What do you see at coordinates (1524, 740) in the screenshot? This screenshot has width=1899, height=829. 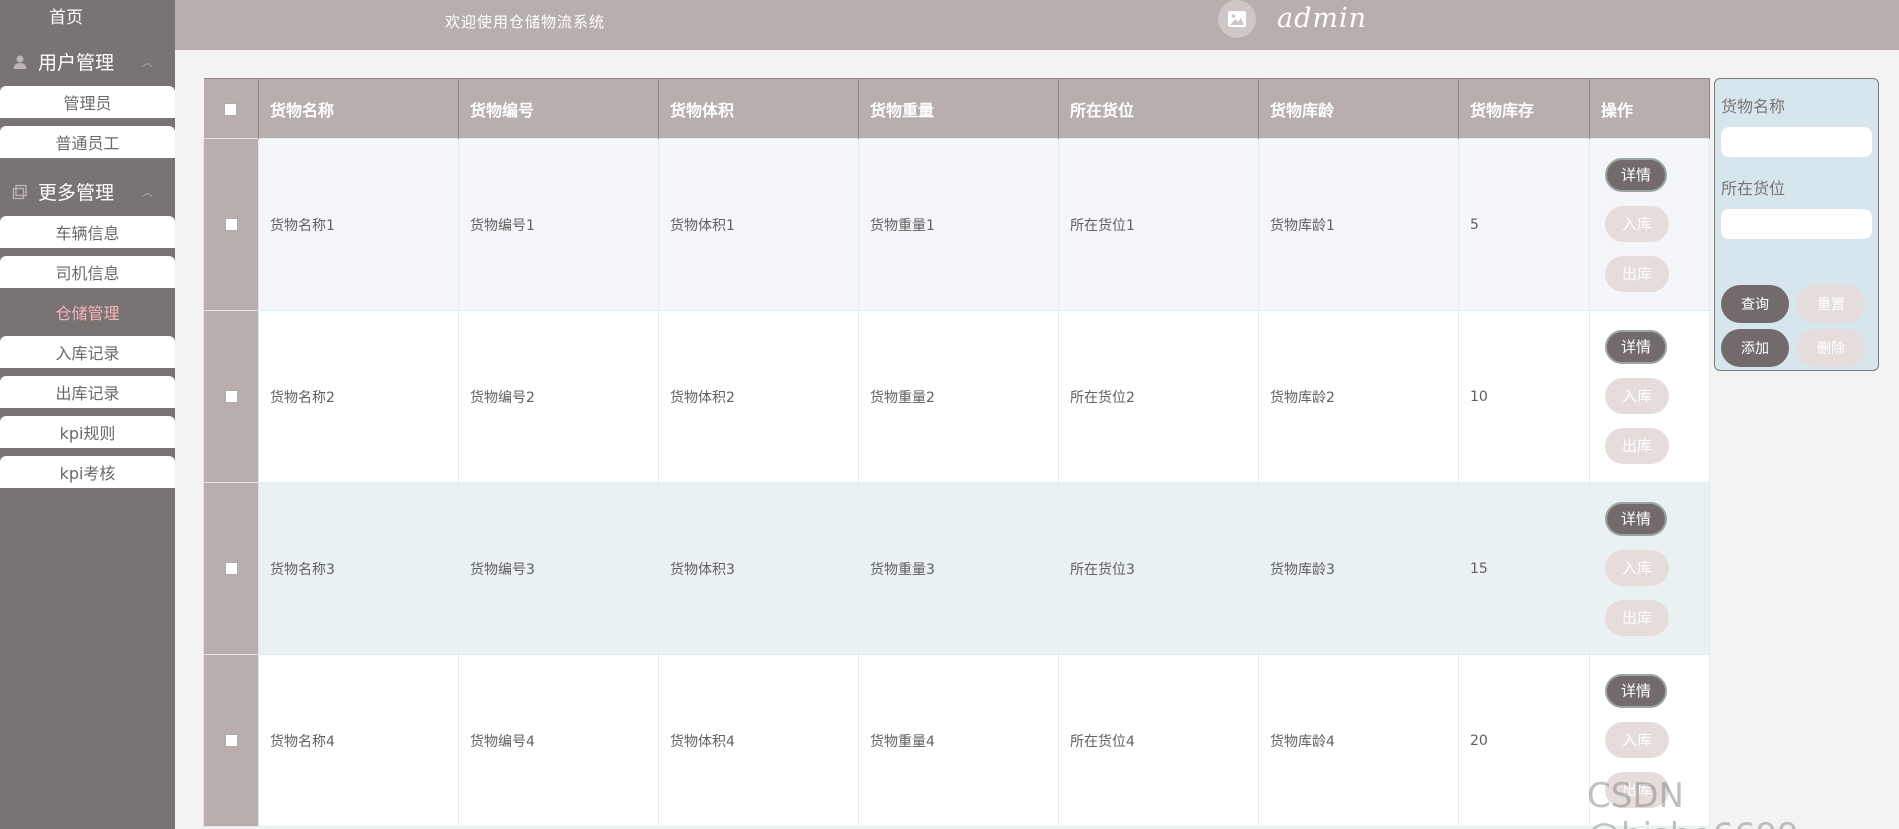 I see `cell-stock: 20` at bounding box center [1524, 740].